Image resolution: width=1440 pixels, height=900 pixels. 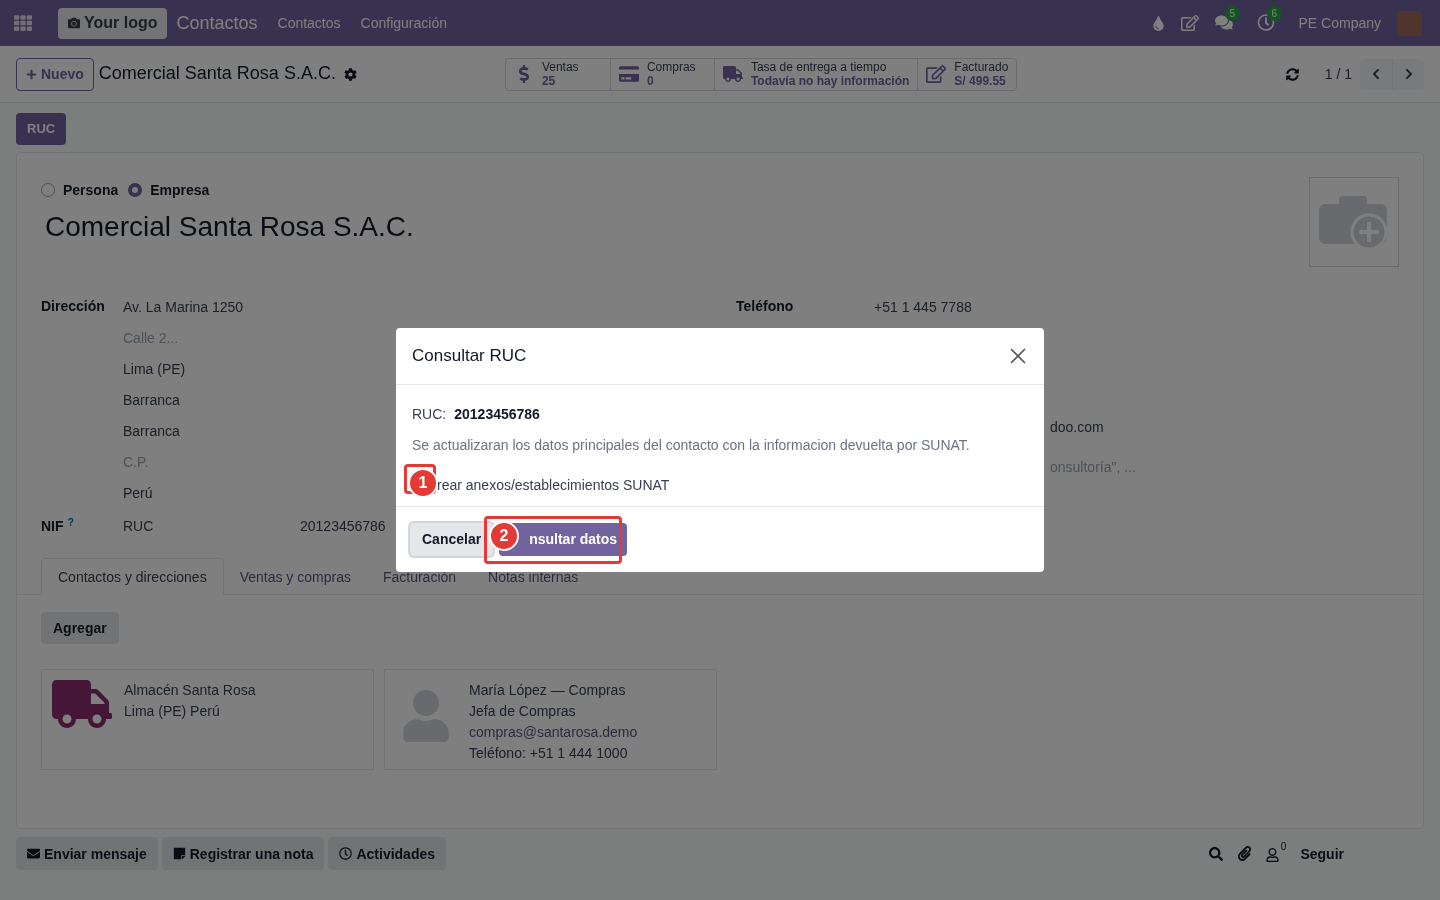 What do you see at coordinates (553, 485) in the screenshot?
I see `checkbox-label: rear anexos/establecimientos SUNAT` at bounding box center [553, 485].